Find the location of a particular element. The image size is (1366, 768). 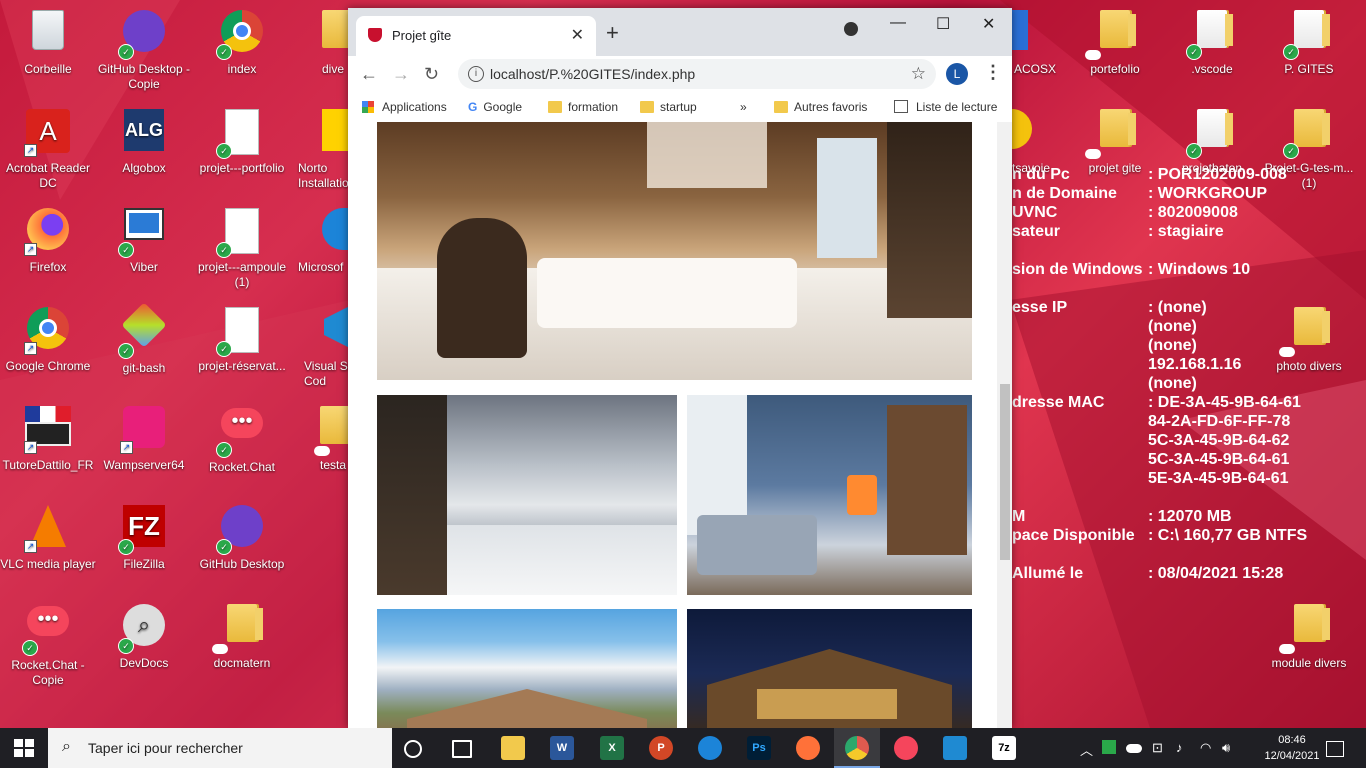

clock-time: 08:46 is located at coordinates (1292, 740).